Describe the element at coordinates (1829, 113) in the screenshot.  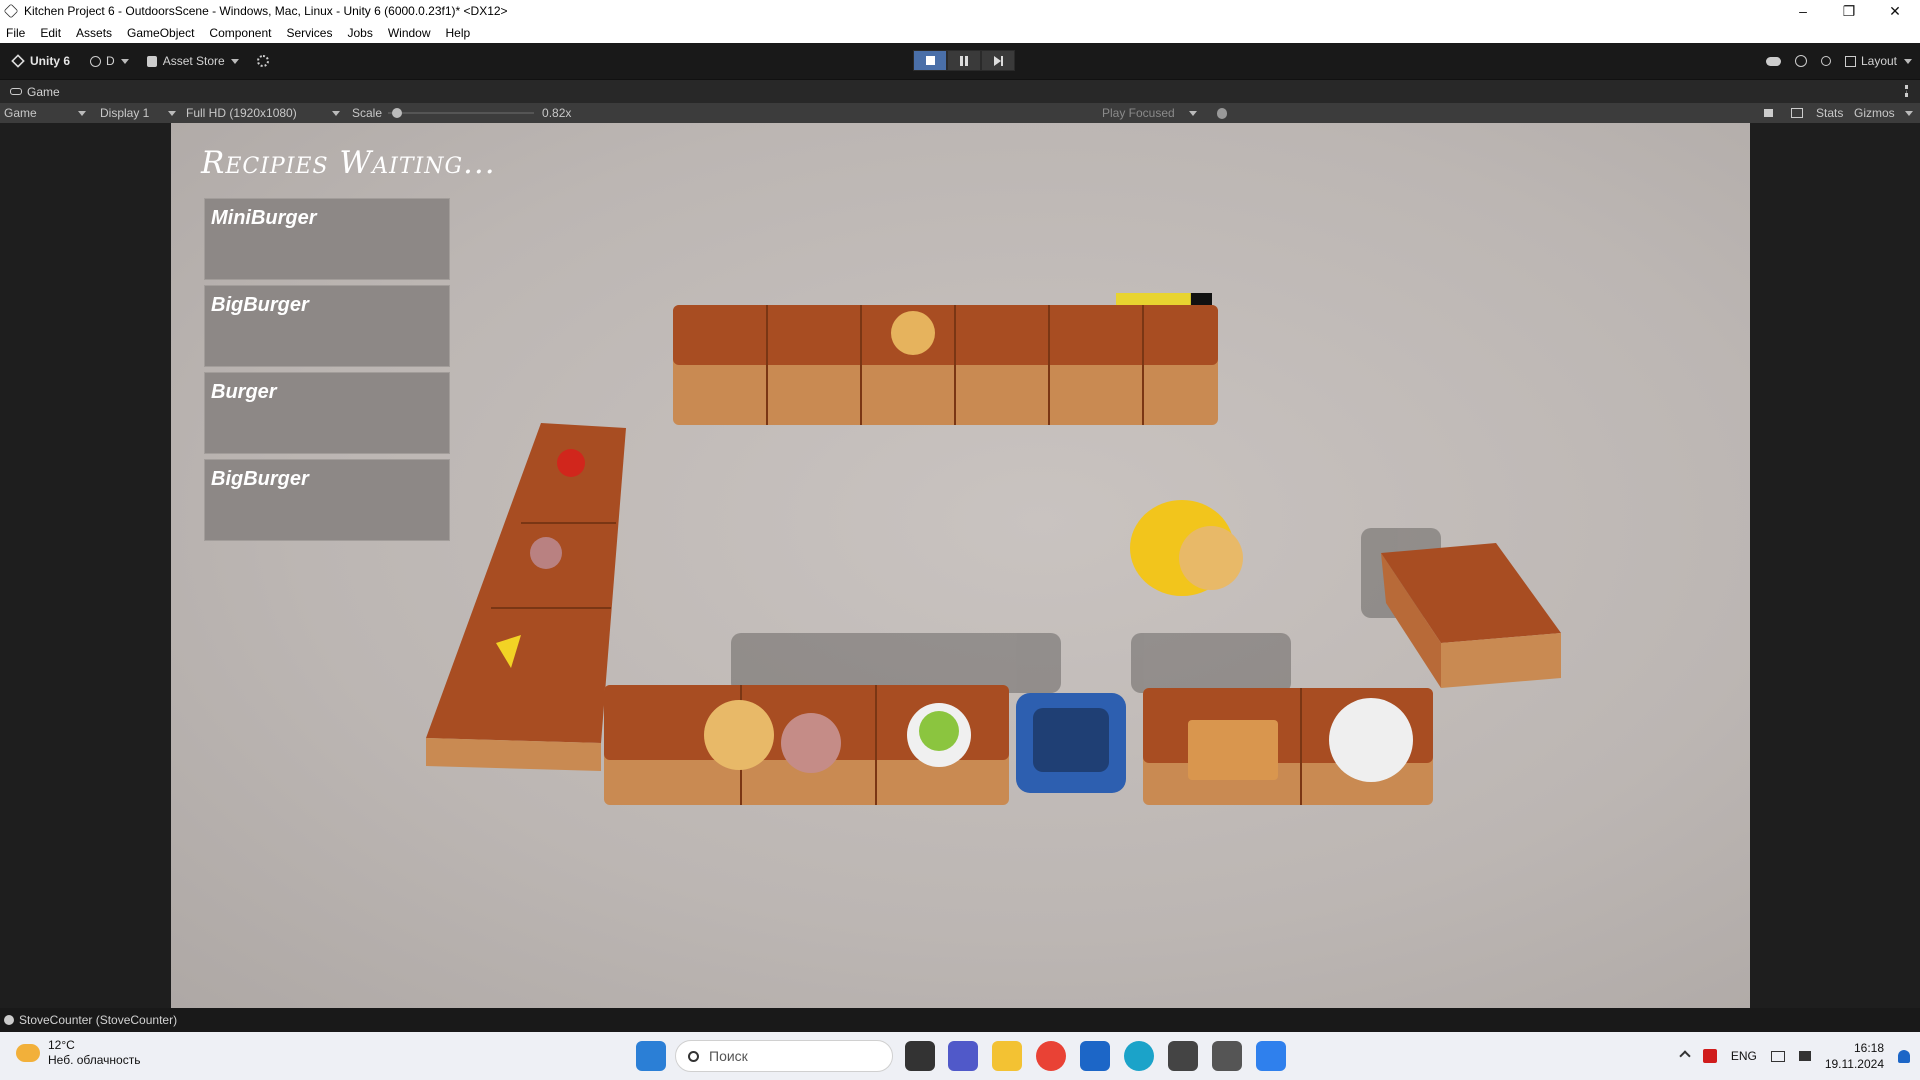
I see `stats-button: Stats` at that location.